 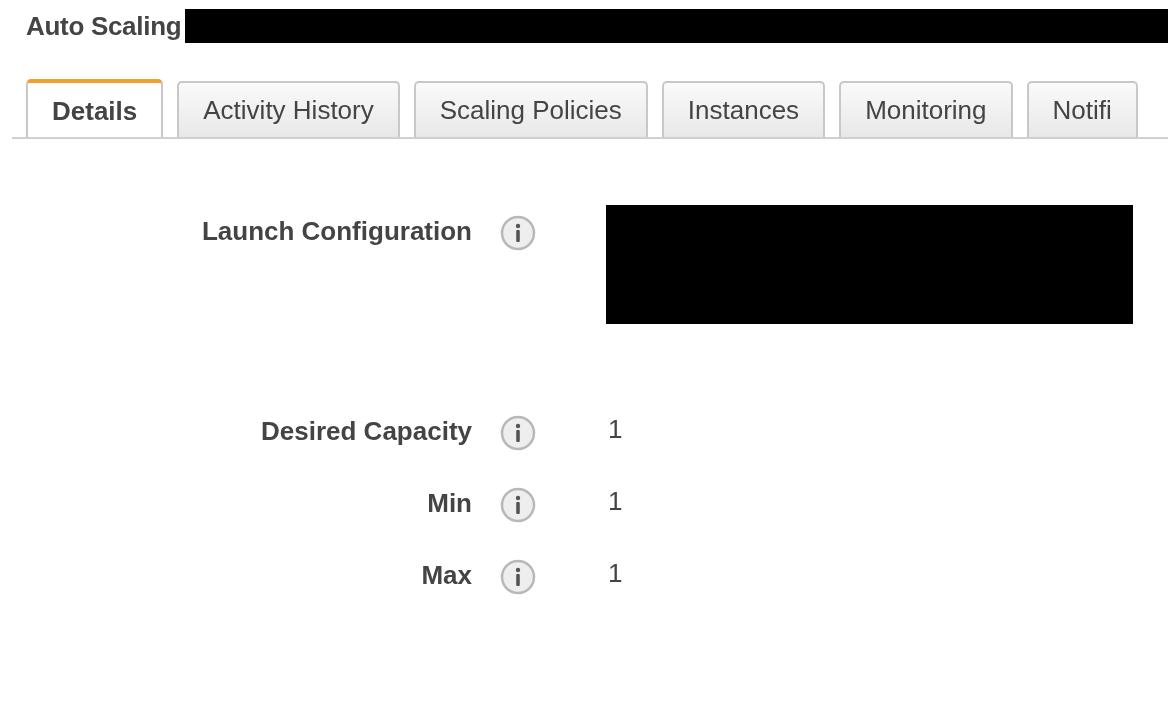 What do you see at coordinates (449, 503) in the screenshot?
I see `field-label: Min` at bounding box center [449, 503].